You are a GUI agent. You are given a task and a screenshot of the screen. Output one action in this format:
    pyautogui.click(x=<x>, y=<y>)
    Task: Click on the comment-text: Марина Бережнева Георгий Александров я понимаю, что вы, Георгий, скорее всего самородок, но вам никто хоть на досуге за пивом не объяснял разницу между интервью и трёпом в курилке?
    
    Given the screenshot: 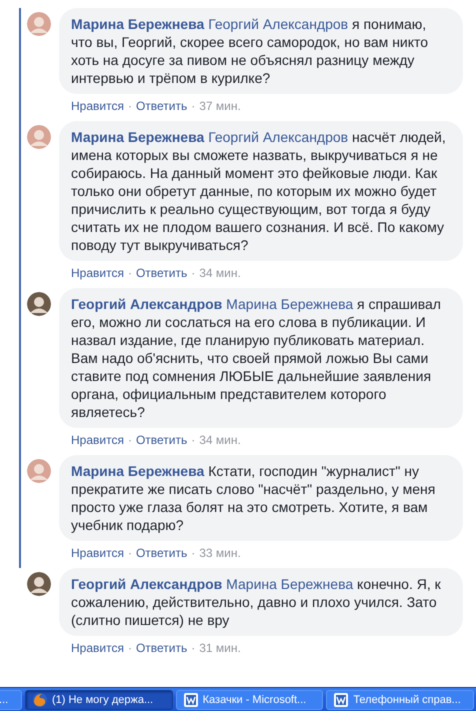 What is the action you would take?
    pyautogui.click(x=250, y=51)
    